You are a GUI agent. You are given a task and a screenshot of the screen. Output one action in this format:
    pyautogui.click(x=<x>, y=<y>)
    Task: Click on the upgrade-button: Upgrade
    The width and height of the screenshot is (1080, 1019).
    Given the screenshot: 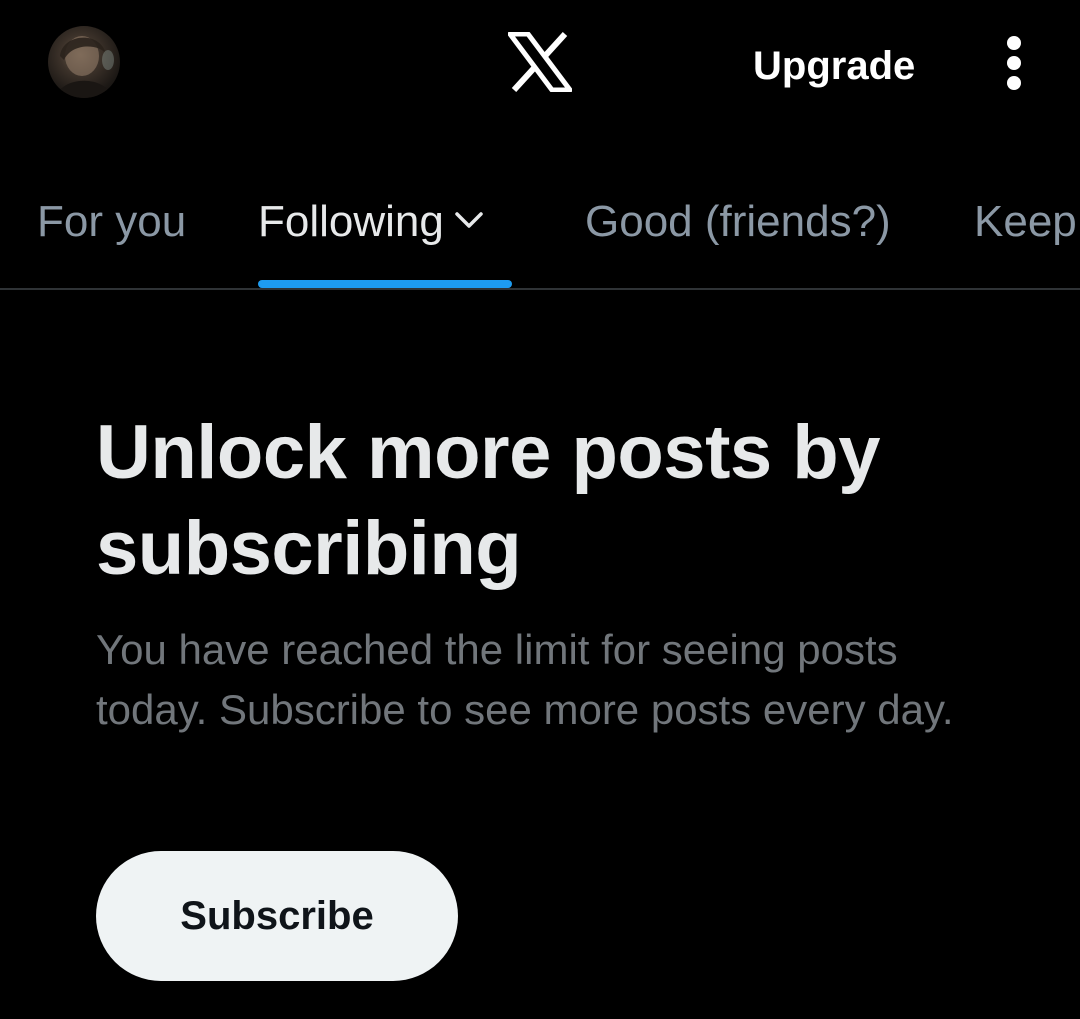 What is the action you would take?
    pyautogui.click(x=834, y=66)
    